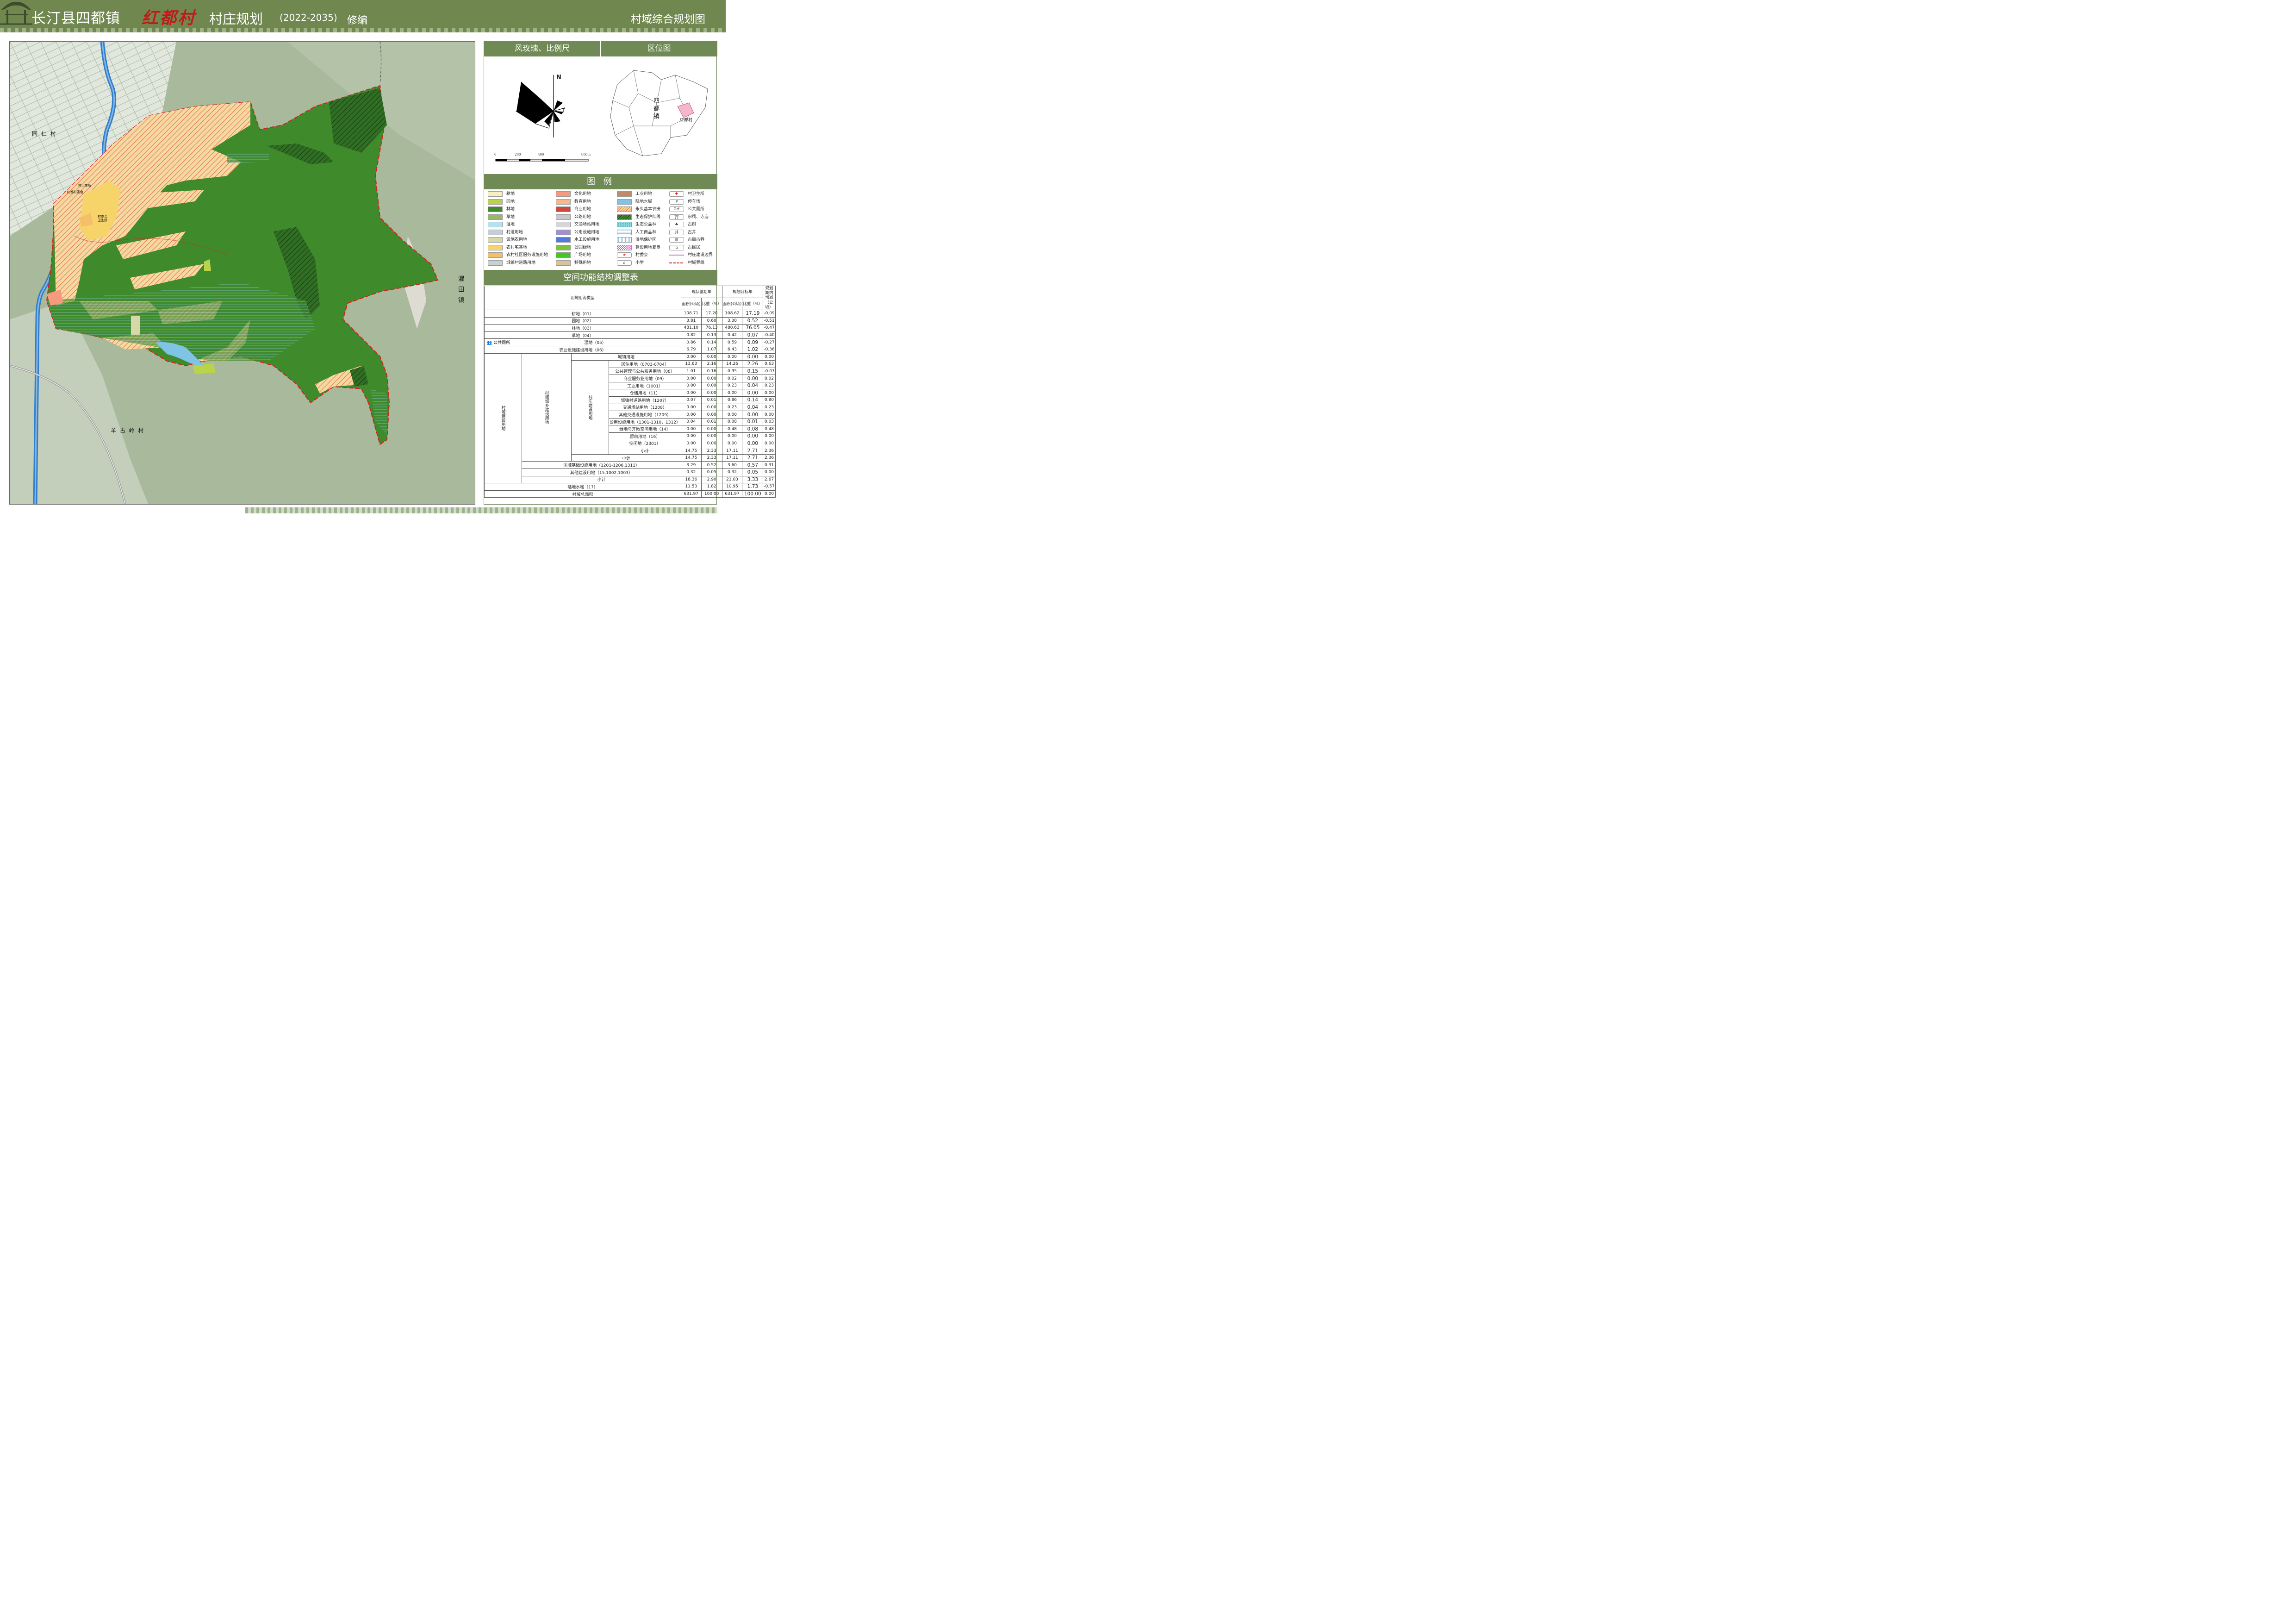 Image resolution: width=2296 pixels, height=1624 pixels. What do you see at coordinates (691, 349) in the screenshot?
I see `table-cell: 6.79` at bounding box center [691, 349].